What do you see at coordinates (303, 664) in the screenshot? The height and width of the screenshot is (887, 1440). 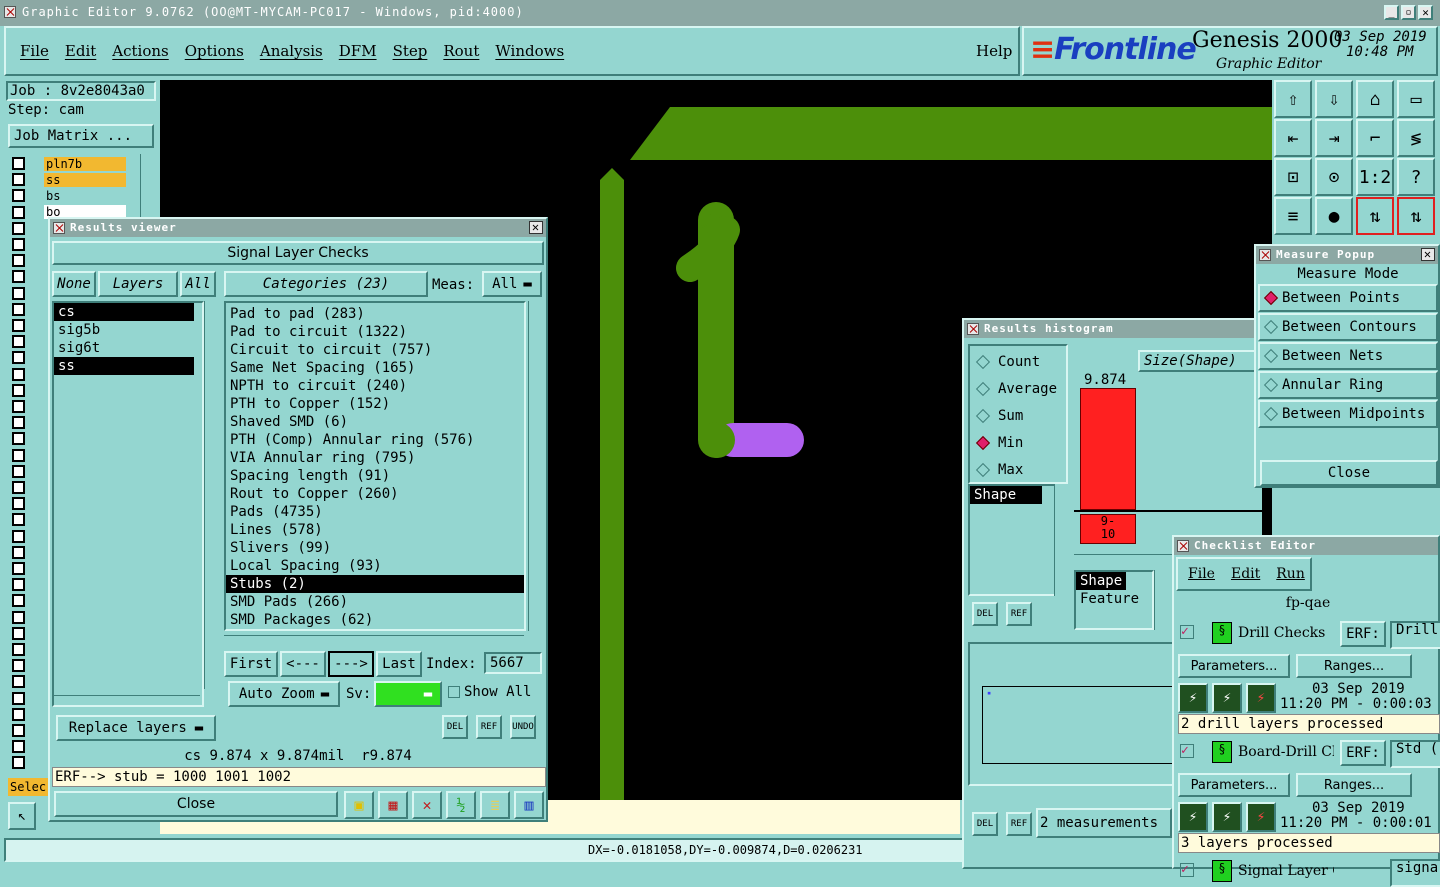 I see `prev-button: <---` at bounding box center [303, 664].